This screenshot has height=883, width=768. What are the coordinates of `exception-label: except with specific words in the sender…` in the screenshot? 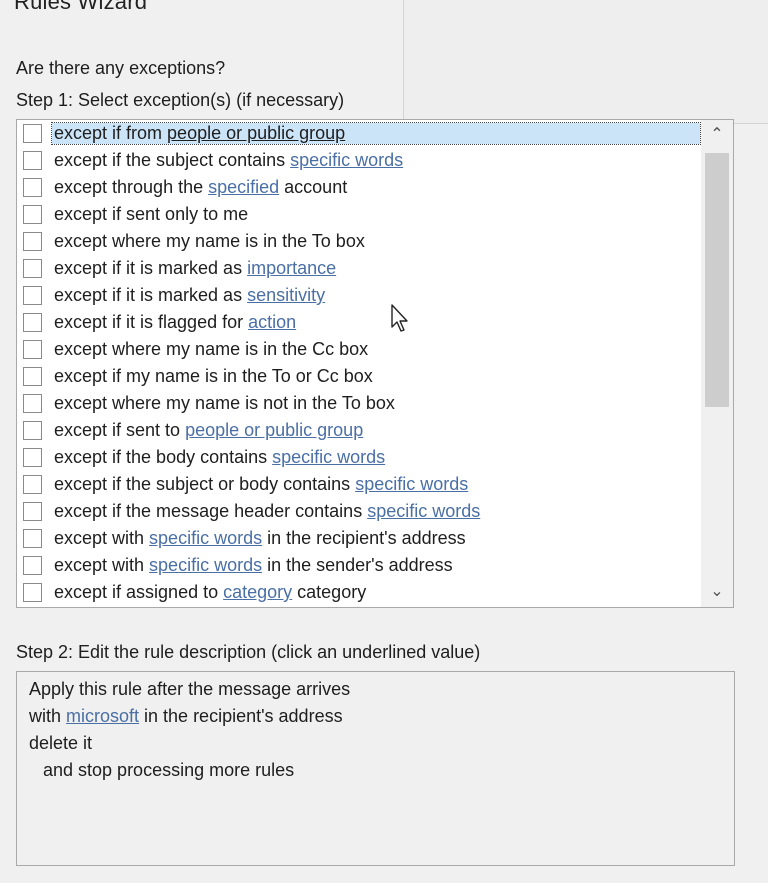 It's located at (253, 565).